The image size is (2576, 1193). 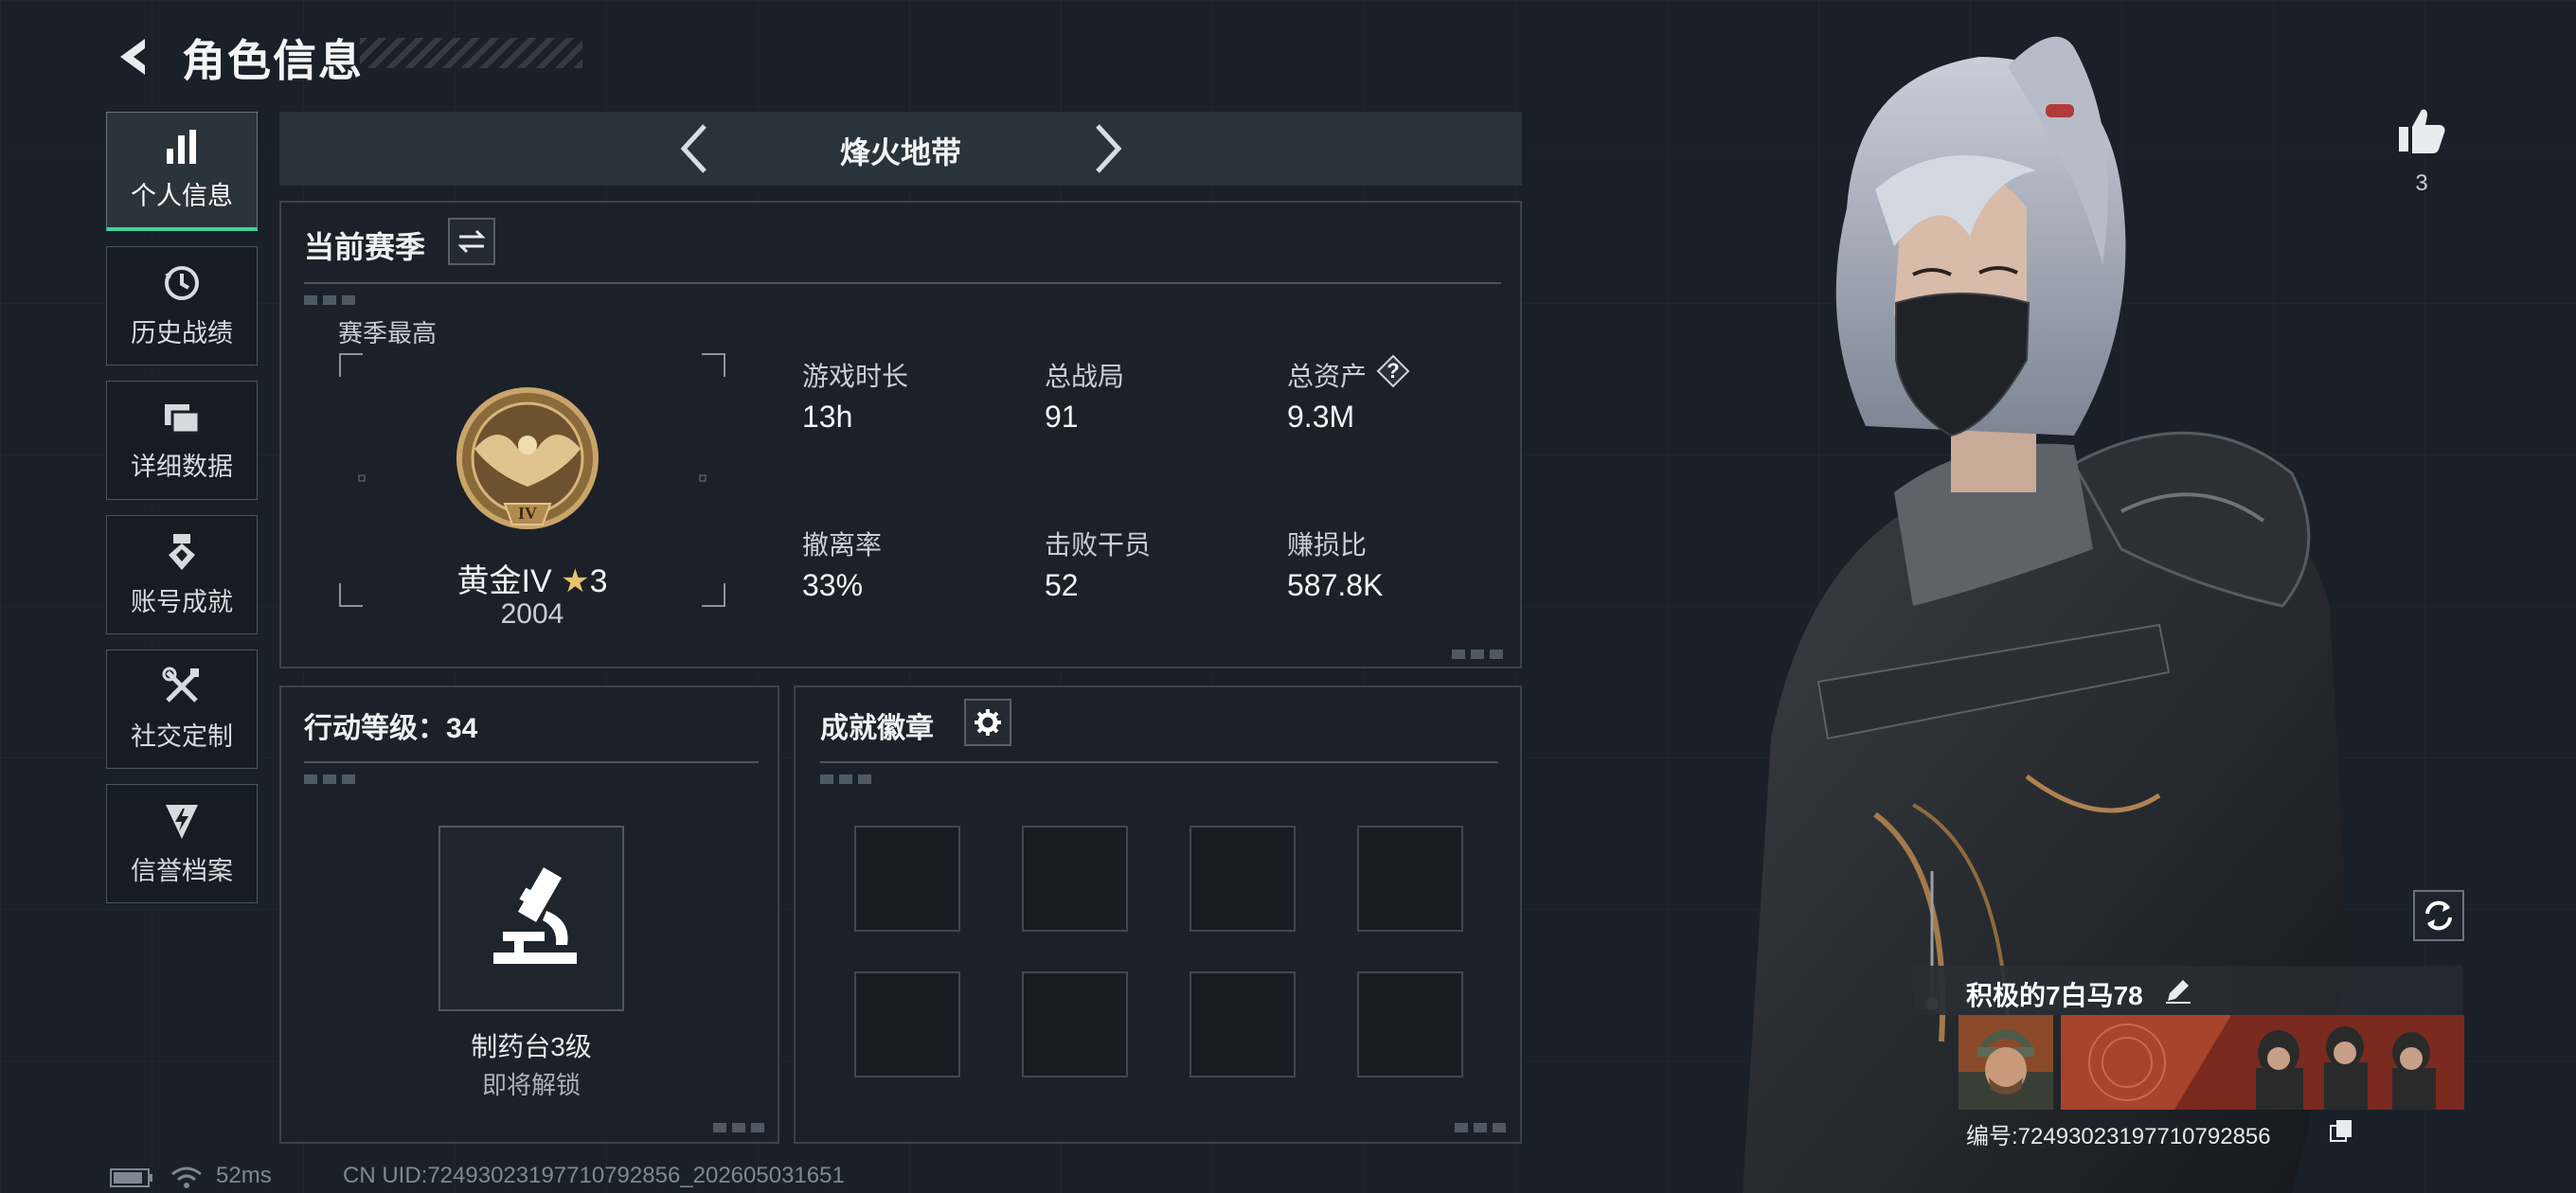 I want to click on player-id: 编号:72493023197710792856, so click(x=2118, y=1136).